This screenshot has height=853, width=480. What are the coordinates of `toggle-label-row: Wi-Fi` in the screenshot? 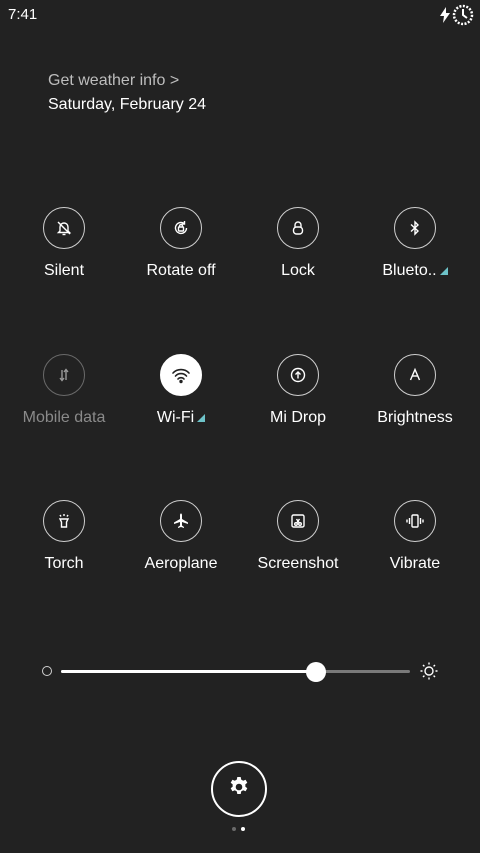 It's located at (181, 418).